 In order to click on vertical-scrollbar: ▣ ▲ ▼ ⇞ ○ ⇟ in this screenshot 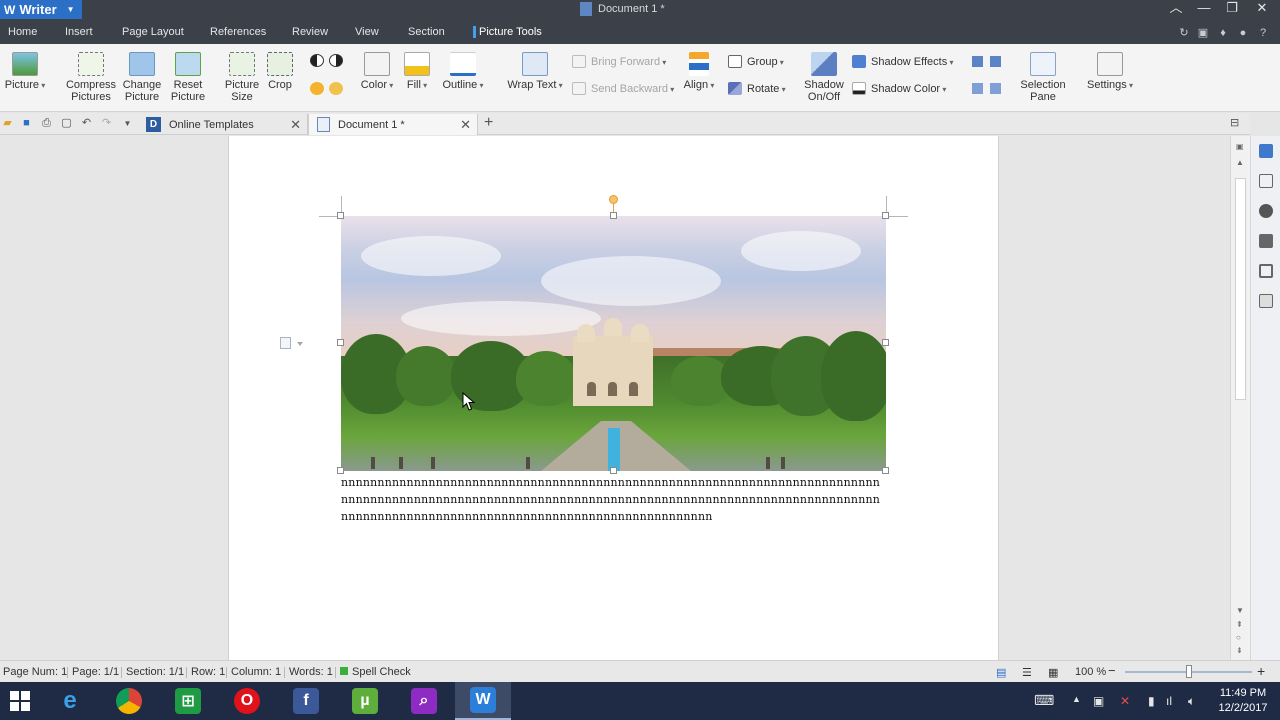, I will do `click(1240, 398)`.